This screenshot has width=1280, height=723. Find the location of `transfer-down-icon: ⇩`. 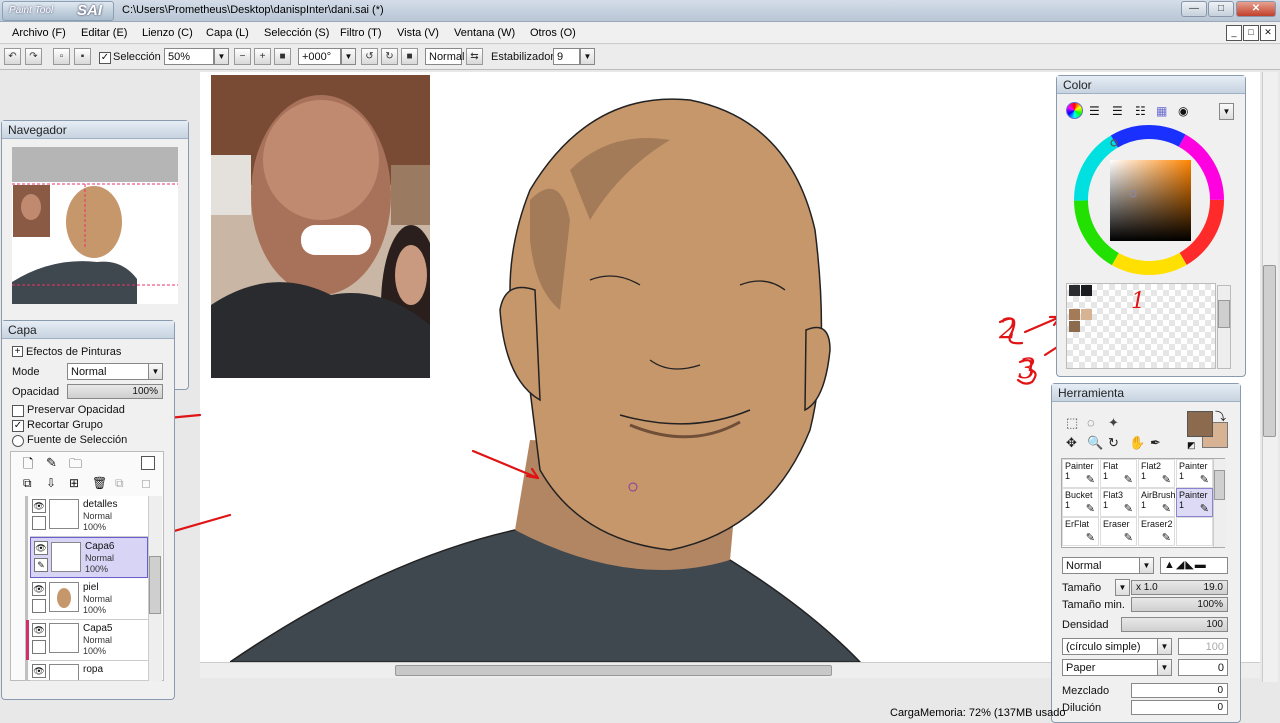

transfer-down-icon: ⇩ is located at coordinates (51, 483).